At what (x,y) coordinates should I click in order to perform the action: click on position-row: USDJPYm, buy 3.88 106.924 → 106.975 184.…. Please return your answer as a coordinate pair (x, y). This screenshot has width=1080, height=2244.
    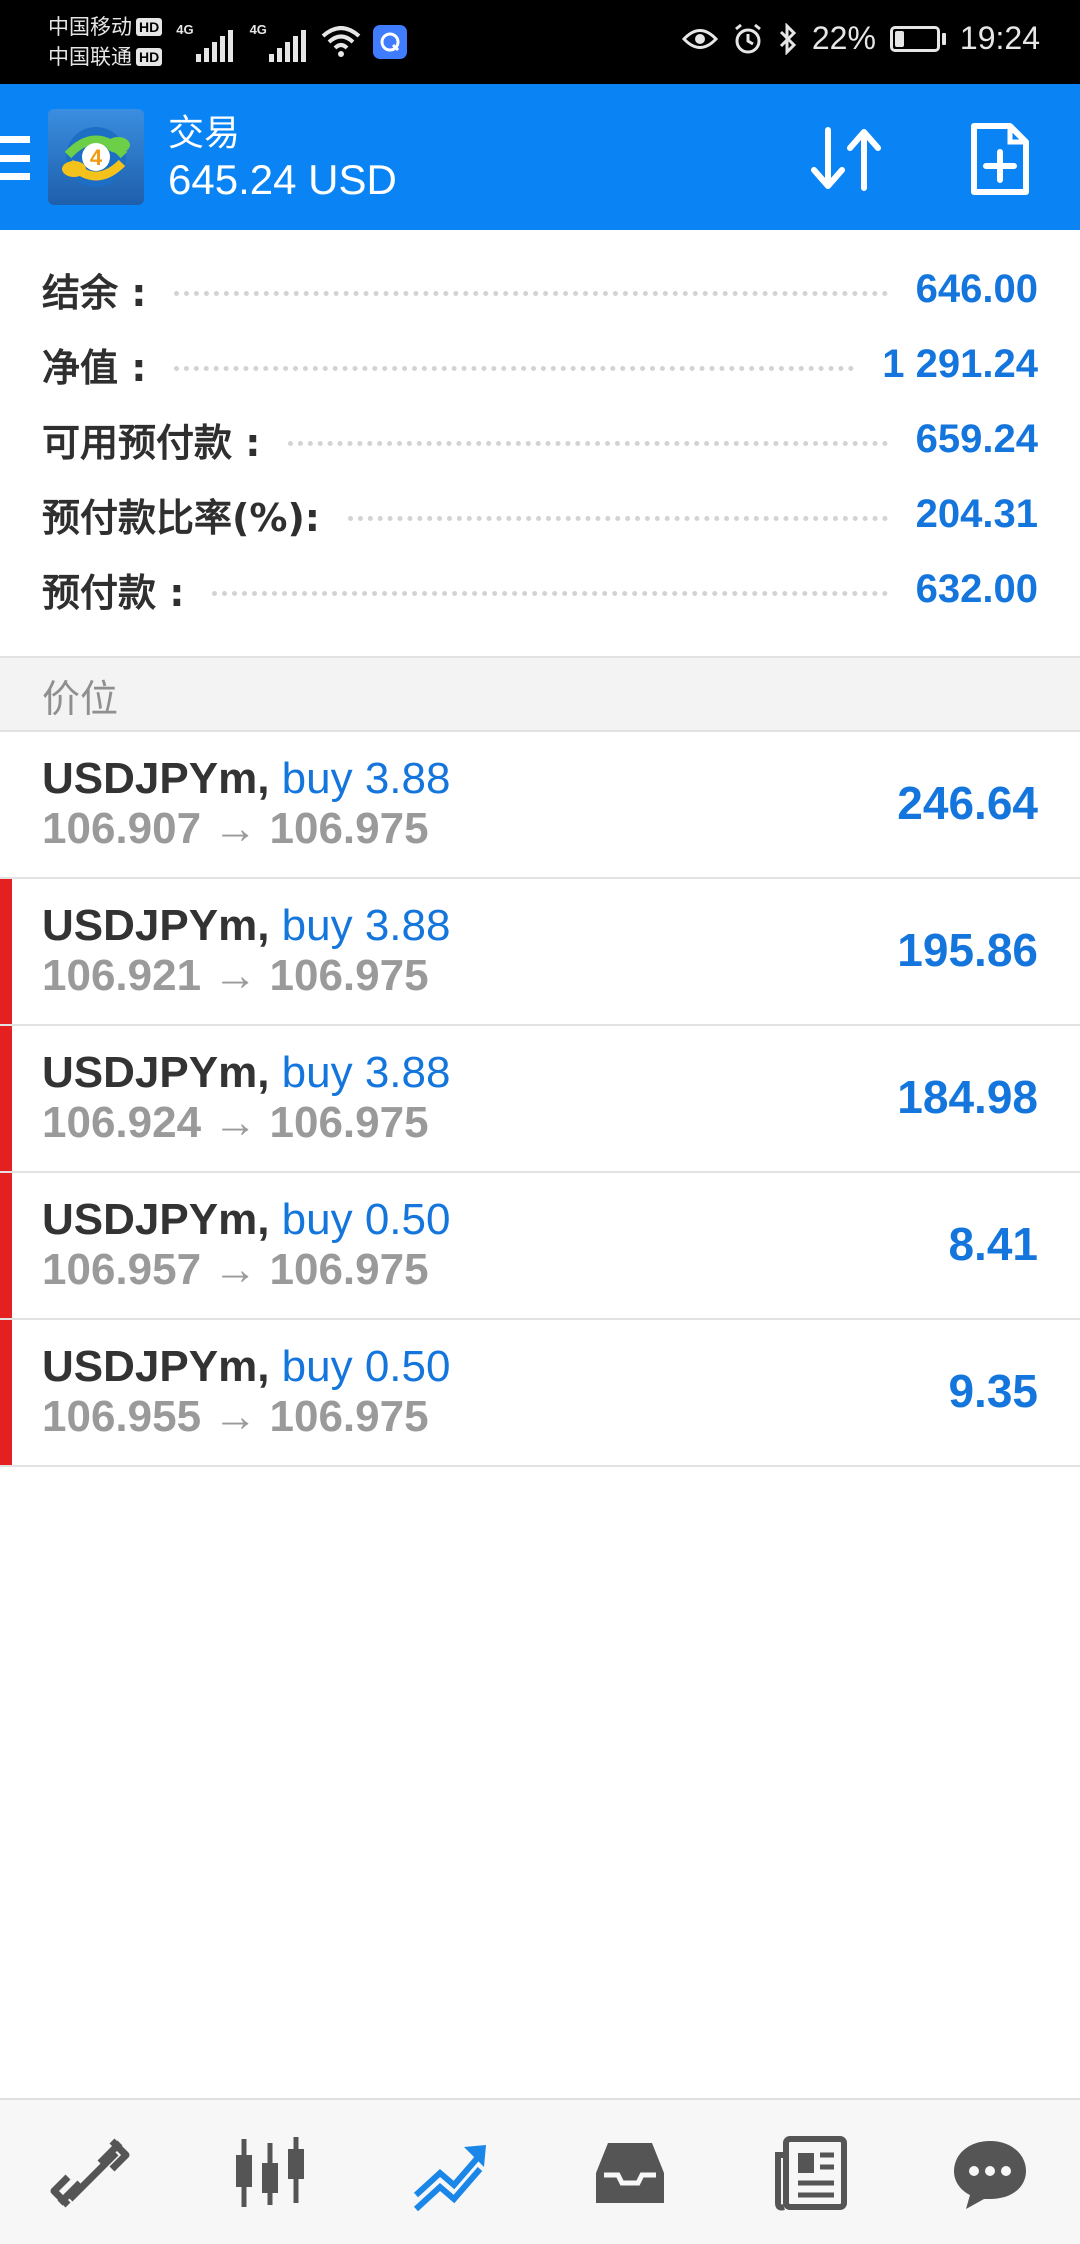
    Looking at the image, I should click on (540, 1099).